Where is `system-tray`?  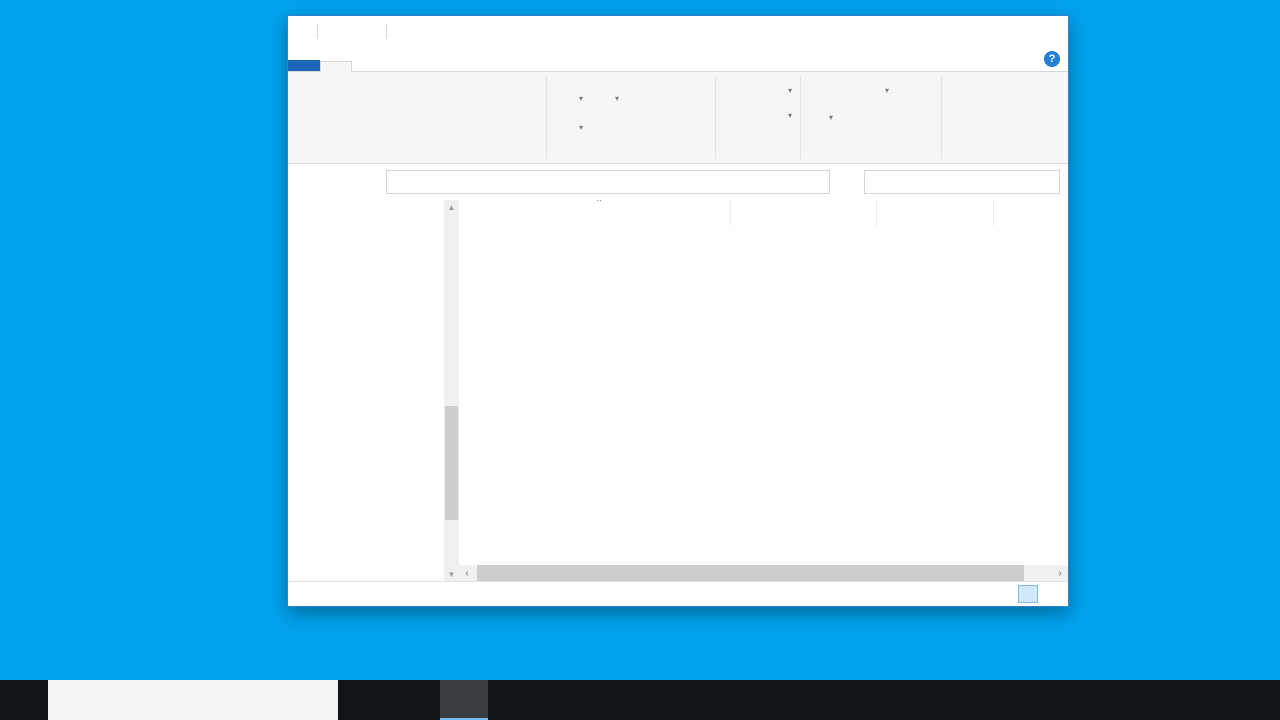
system-tray is located at coordinates (1199, 700).